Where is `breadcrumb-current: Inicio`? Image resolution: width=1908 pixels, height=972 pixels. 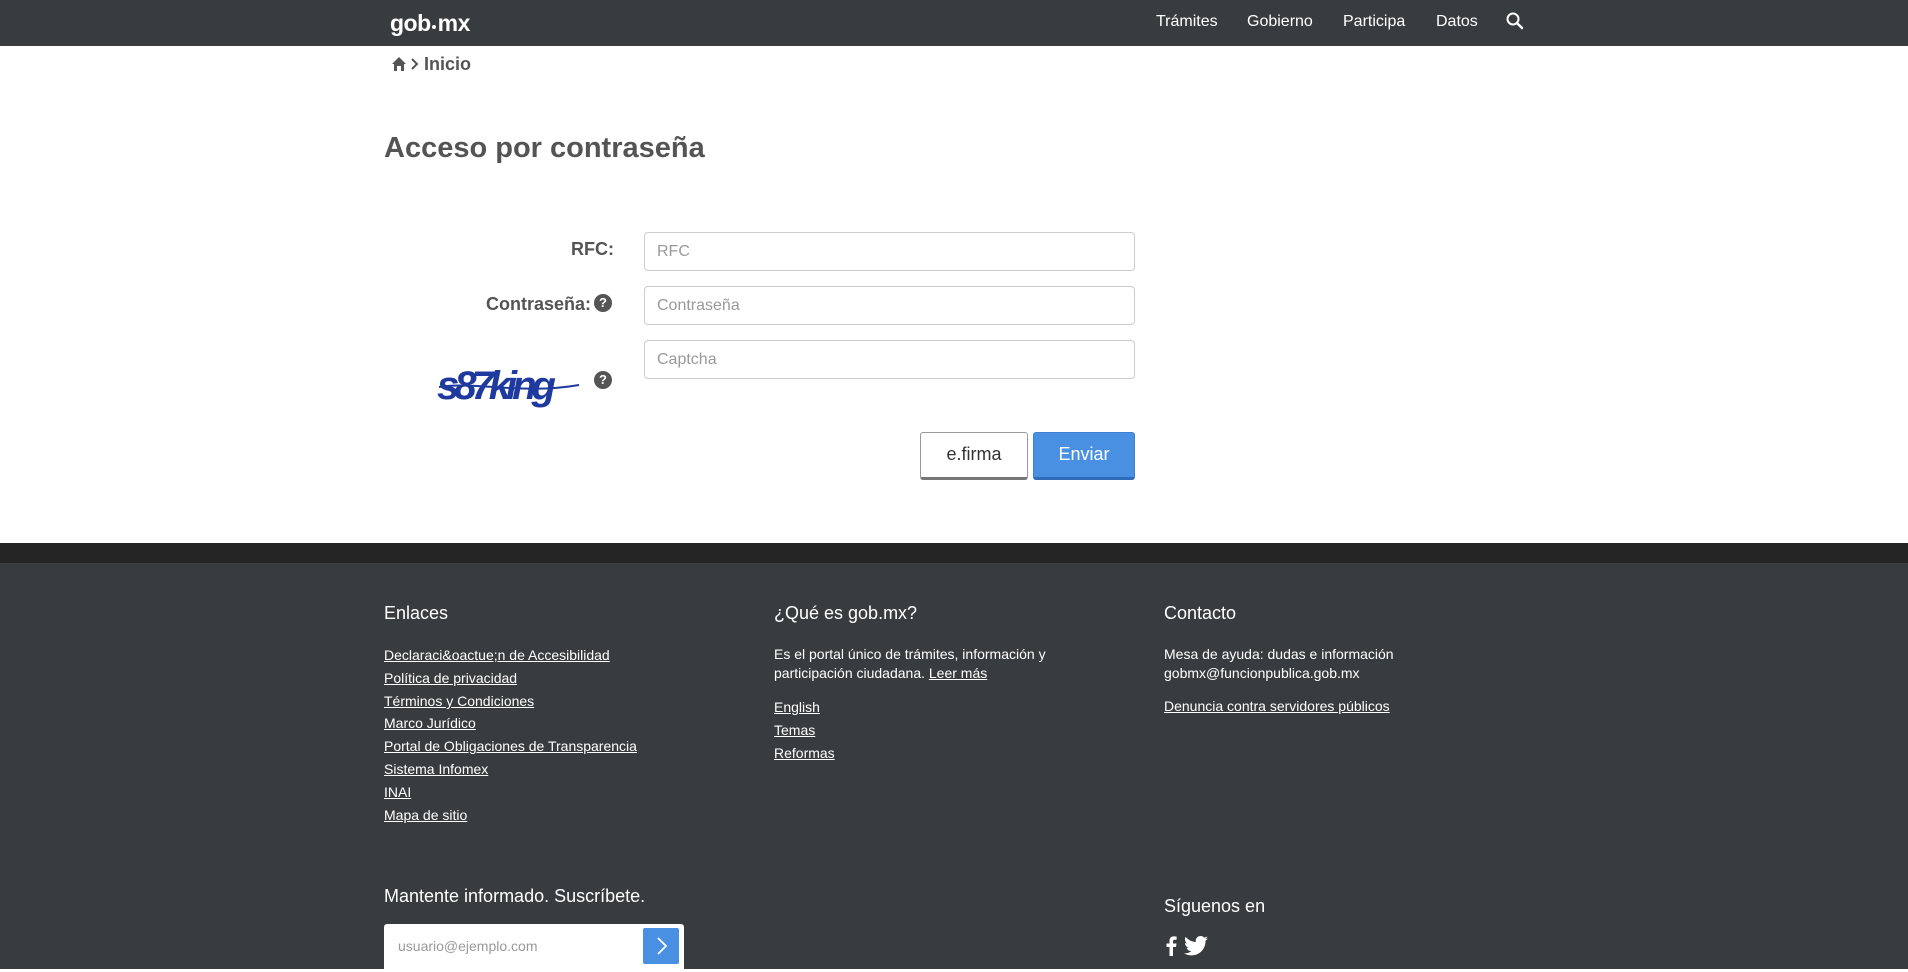
breadcrumb-current: Inicio is located at coordinates (448, 63).